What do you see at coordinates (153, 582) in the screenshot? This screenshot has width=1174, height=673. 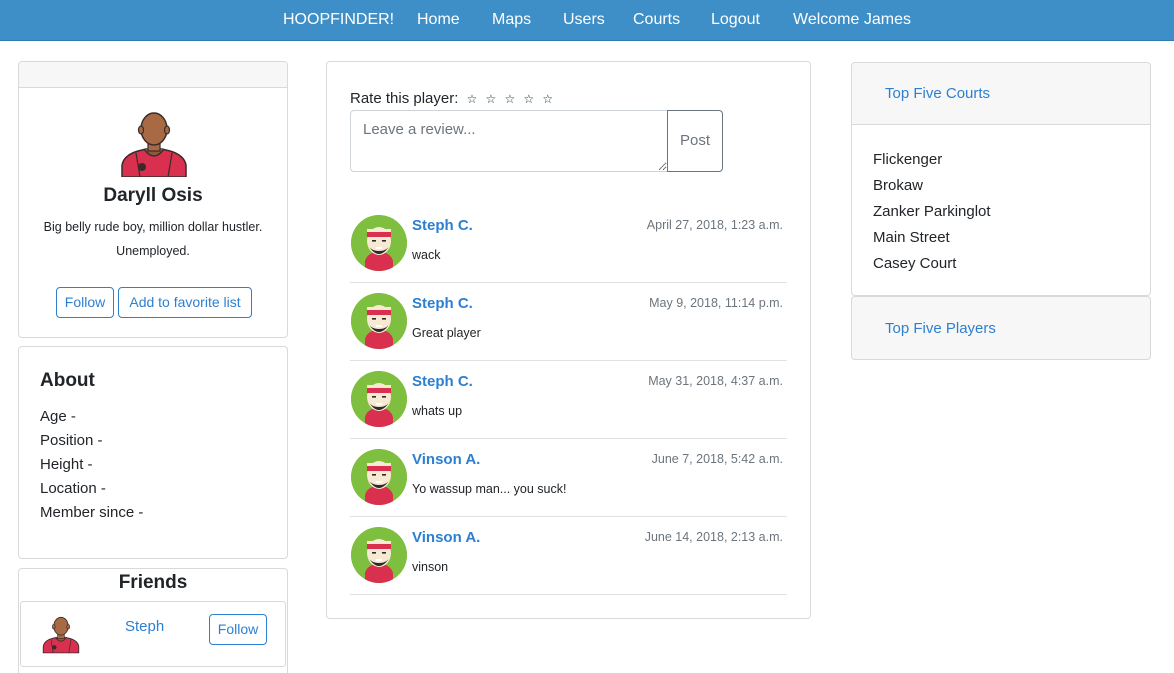 I see `friends-title: Friends` at bounding box center [153, 582].